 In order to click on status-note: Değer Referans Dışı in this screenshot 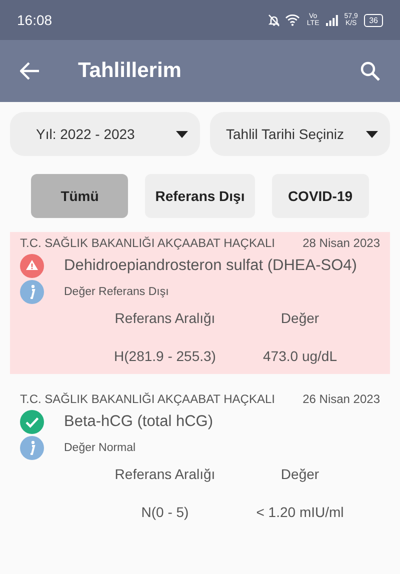, I will do `click(116, 292)`.